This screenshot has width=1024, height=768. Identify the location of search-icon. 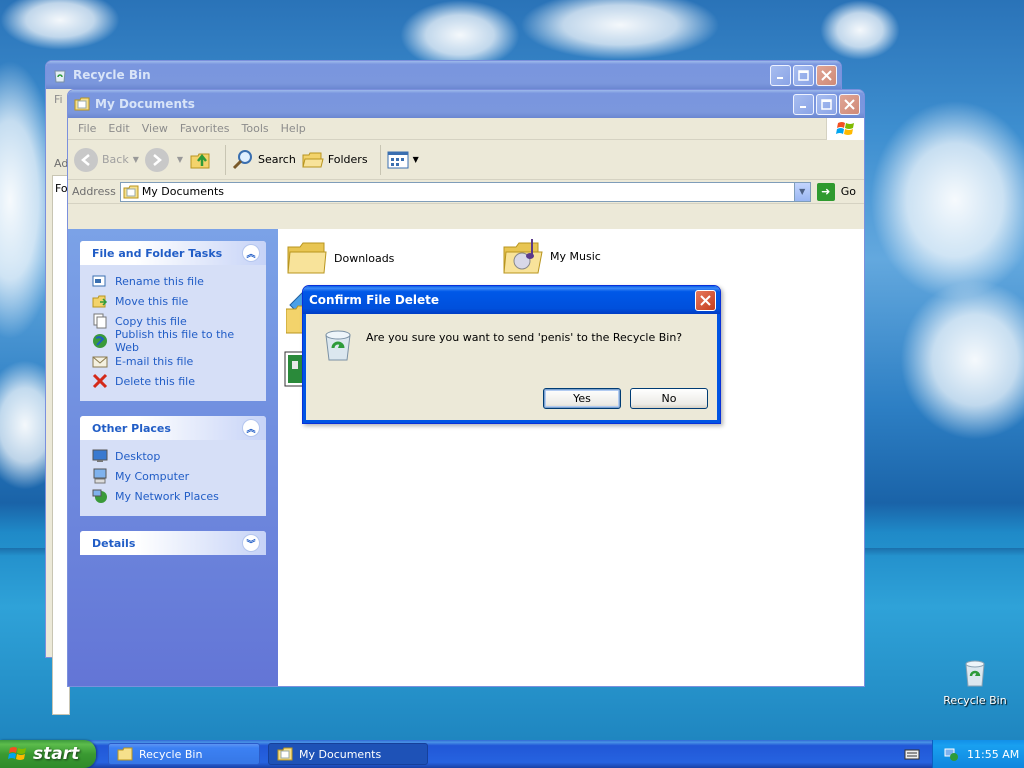
(242, 159).